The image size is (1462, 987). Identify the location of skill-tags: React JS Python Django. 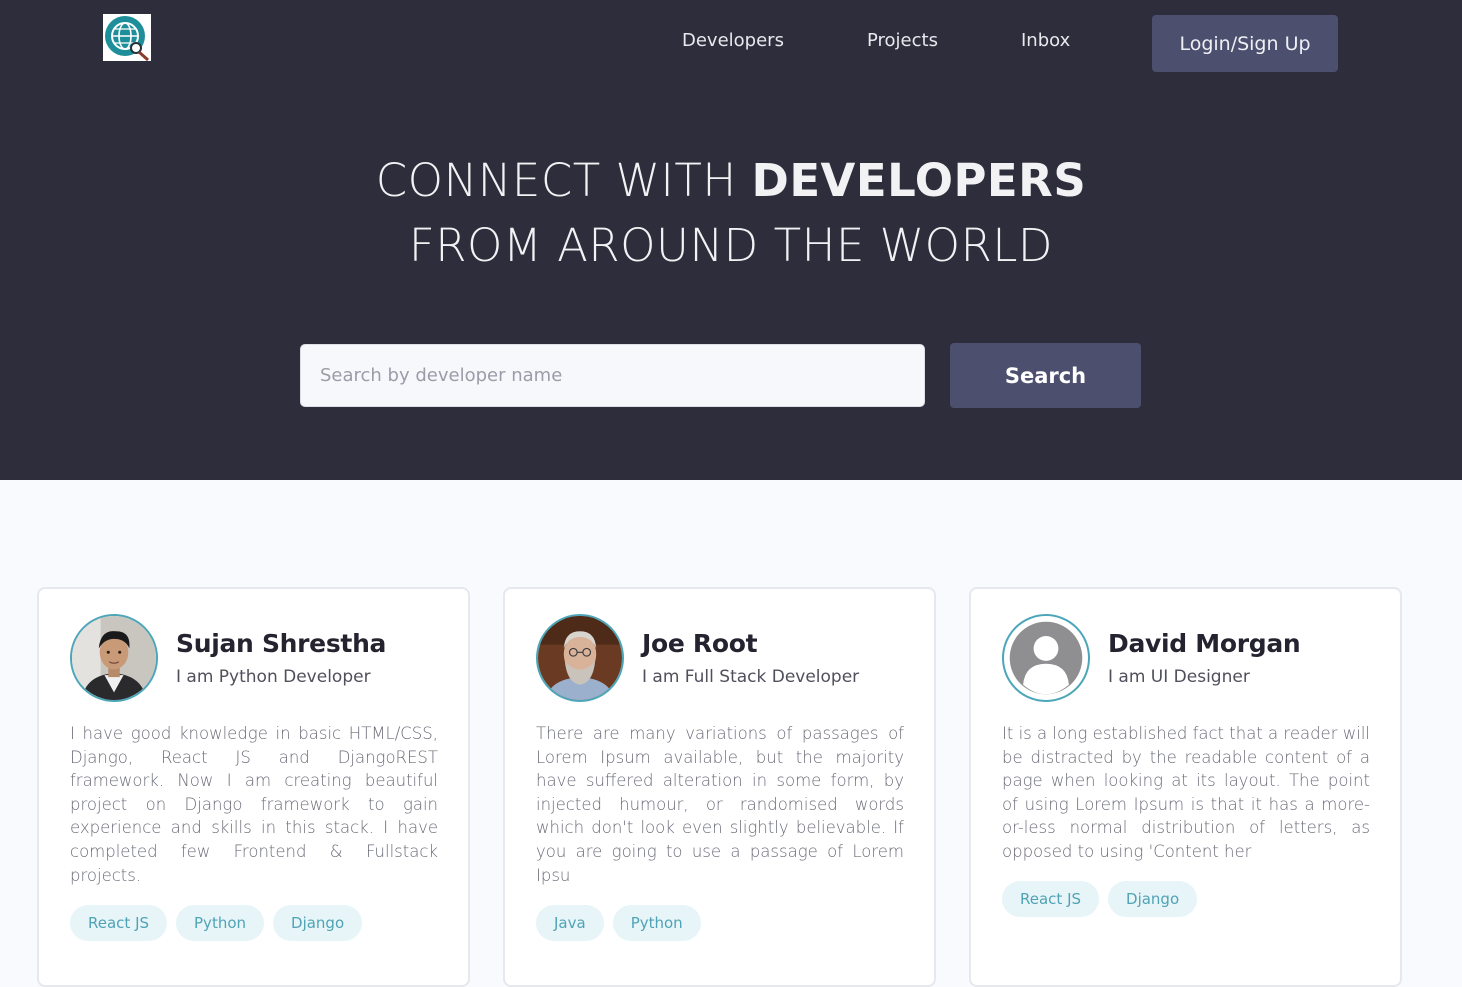
(216, 923).